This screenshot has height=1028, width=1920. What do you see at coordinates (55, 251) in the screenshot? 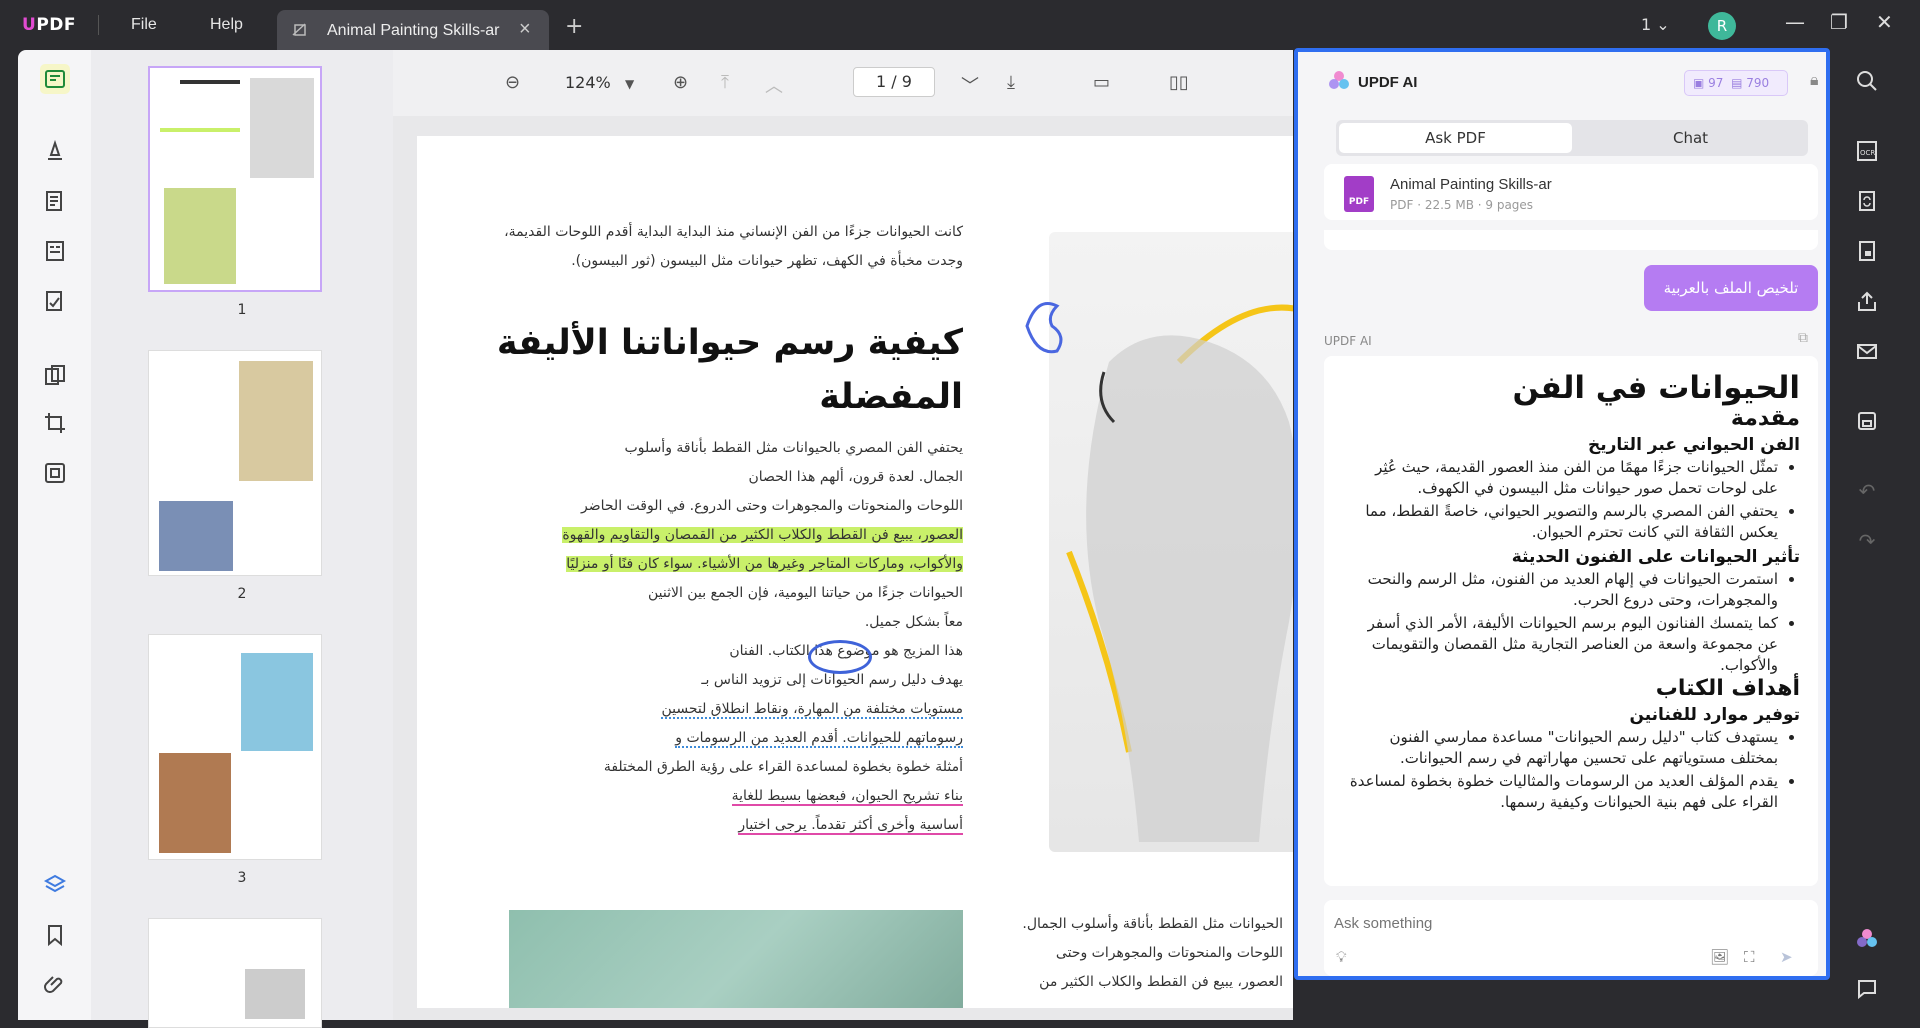
I see `form-icon` at bounding box center [55, 251].